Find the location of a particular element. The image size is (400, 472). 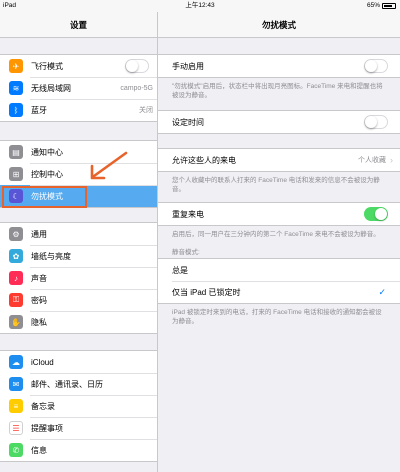

notification-center-icon: ▤ is located at coordinates (16, 152).